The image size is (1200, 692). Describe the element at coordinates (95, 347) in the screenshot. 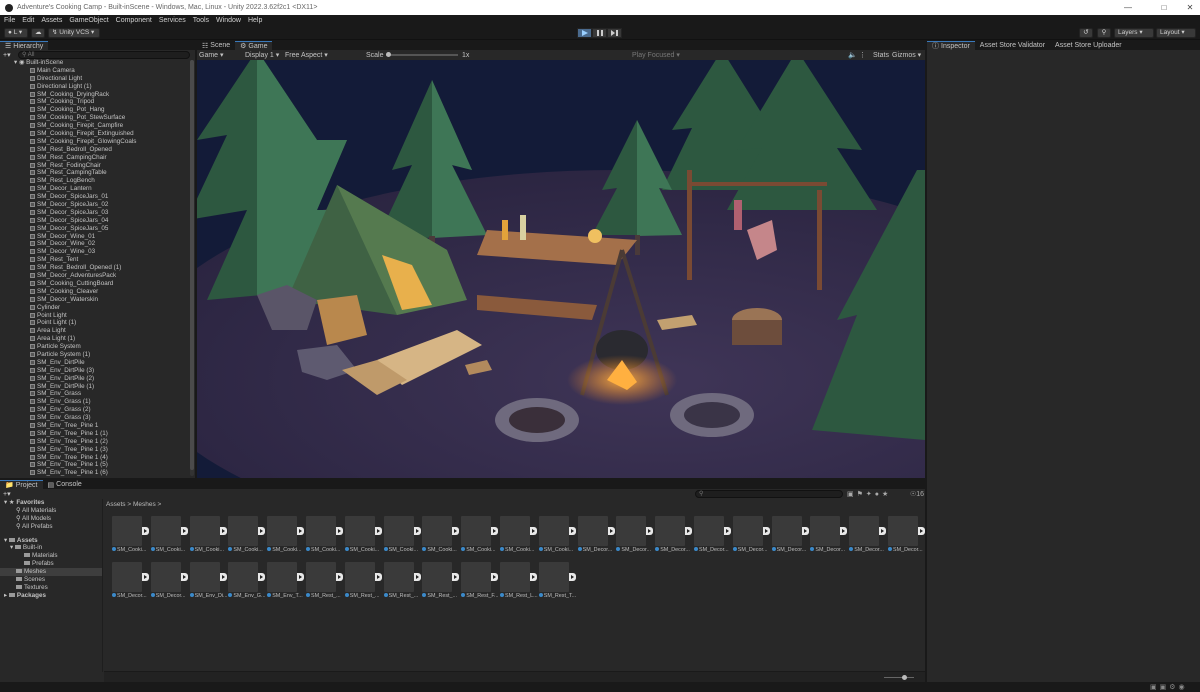

I see `hierarchy-item: Particle System` at that location.